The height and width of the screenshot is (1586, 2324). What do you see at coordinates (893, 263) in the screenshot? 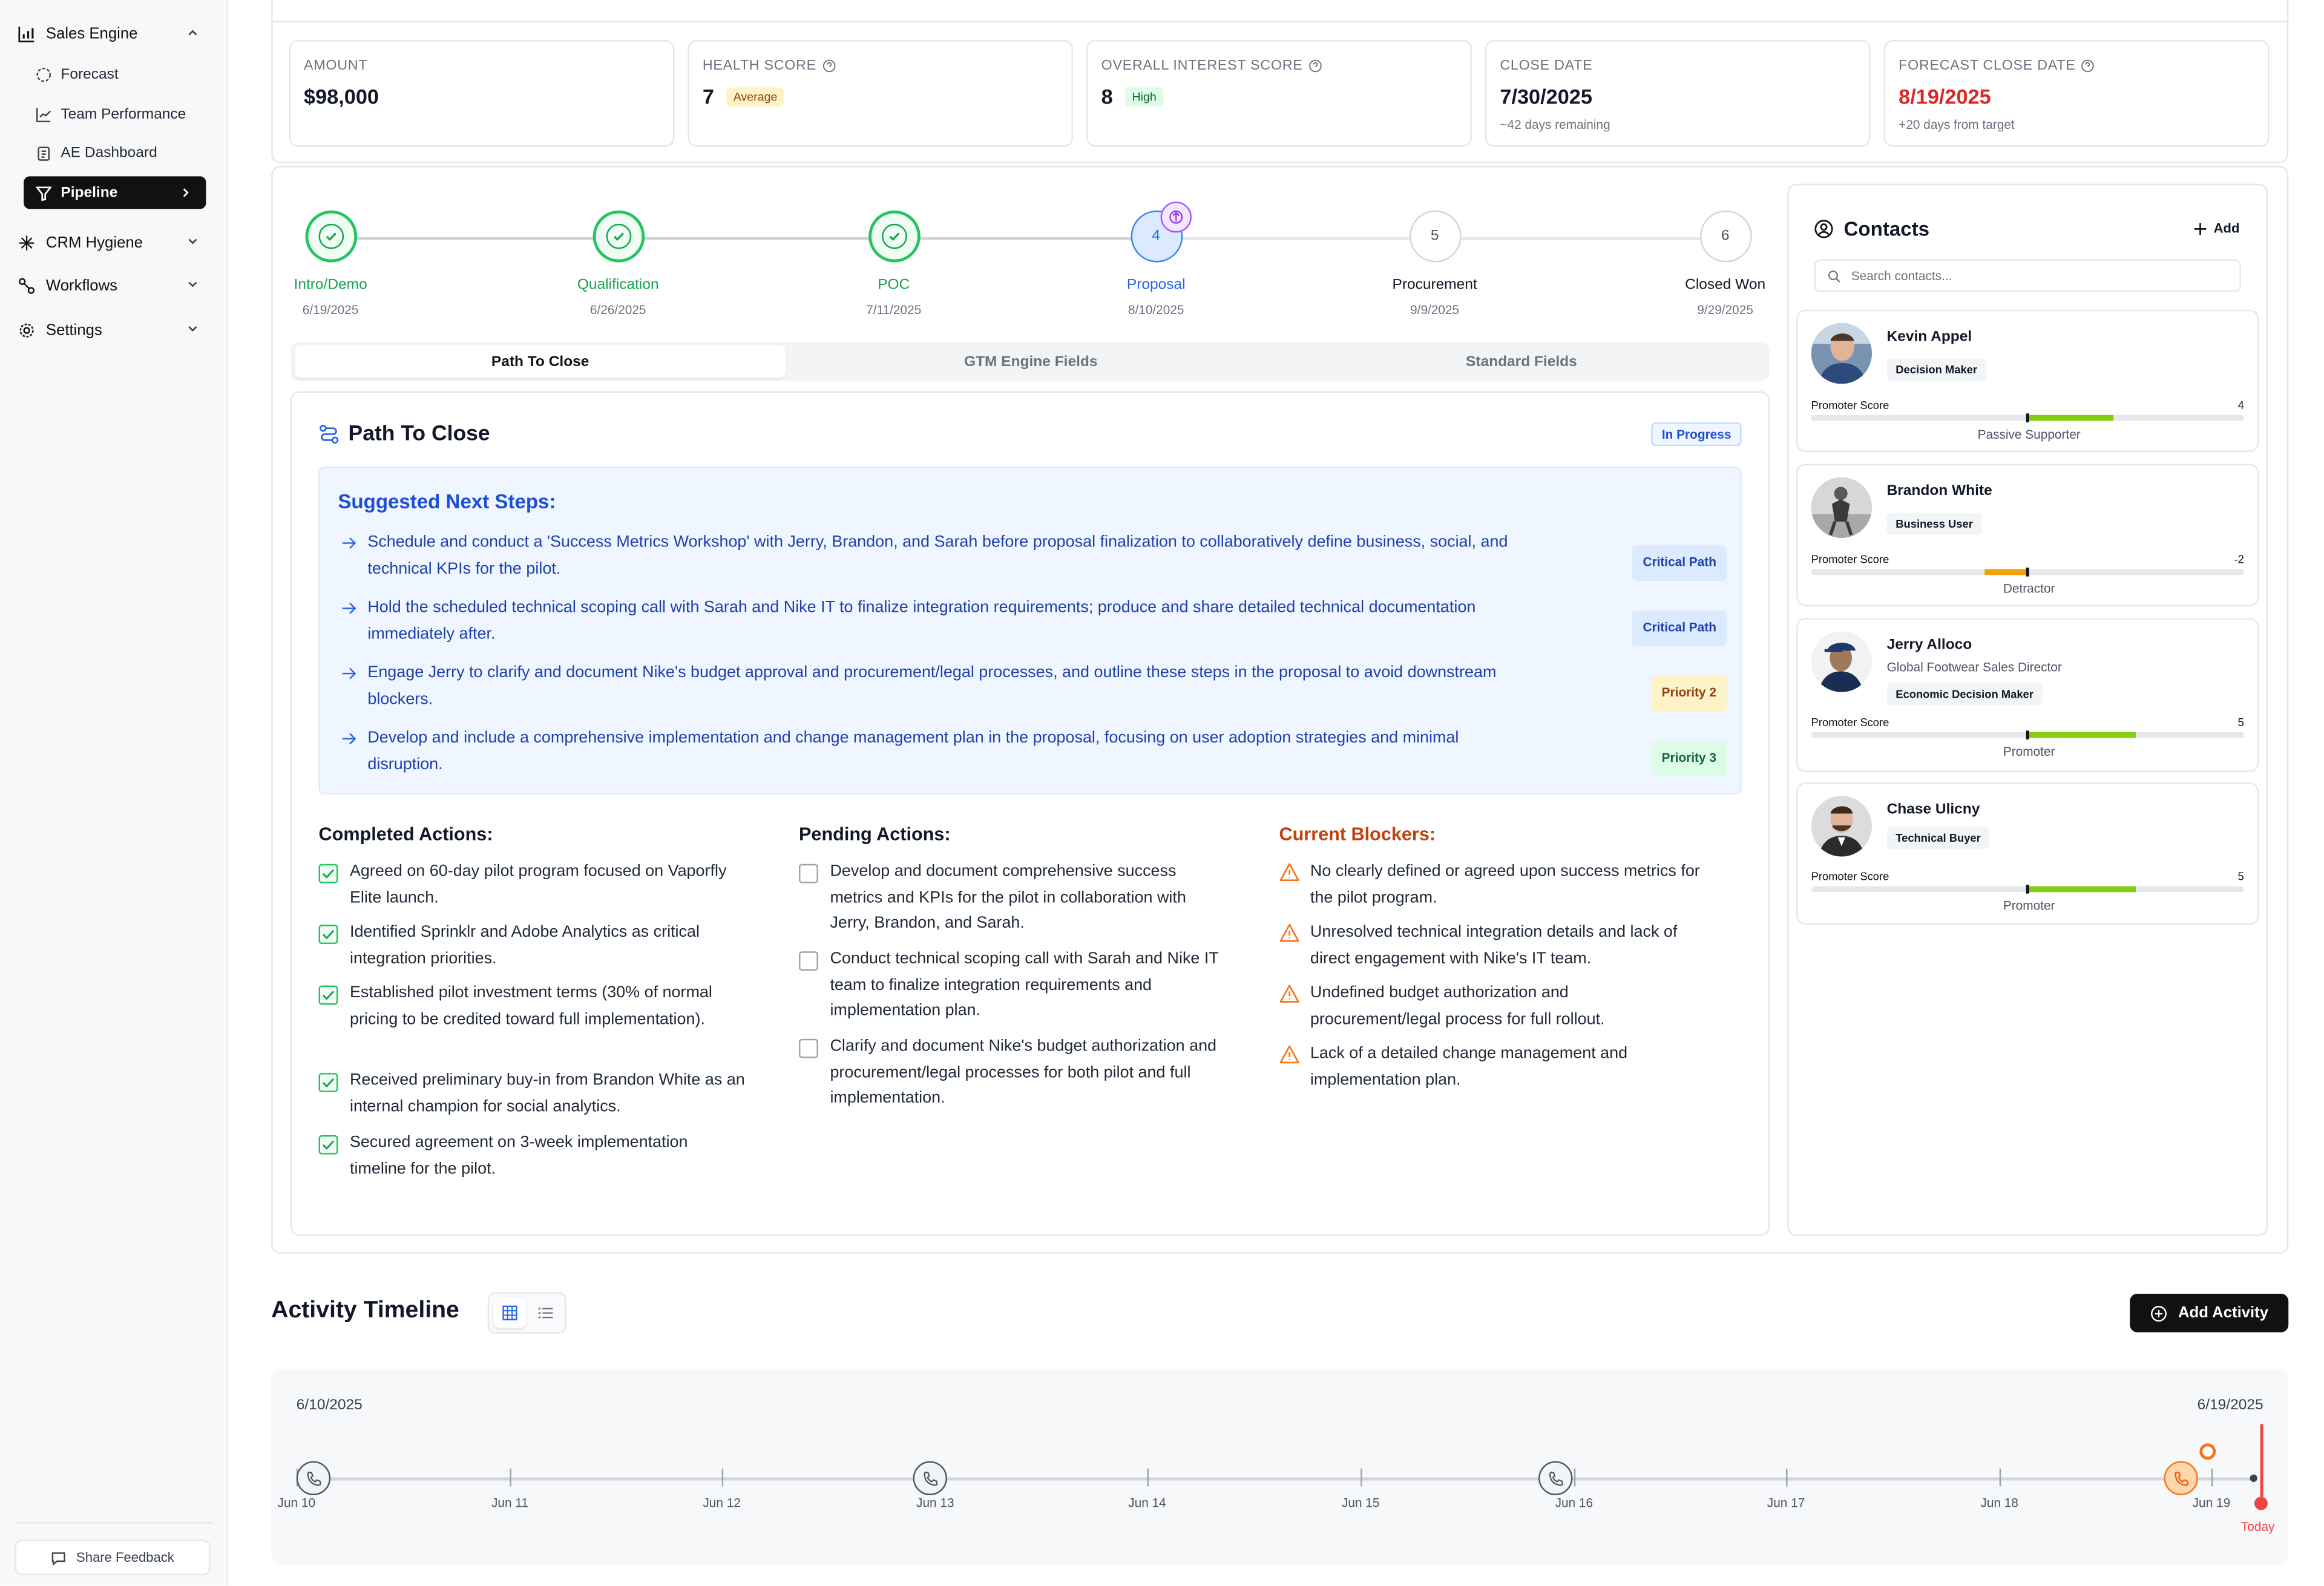
I see `stage-poc: POC 7/11/2025` at bounding box center [893, 263].